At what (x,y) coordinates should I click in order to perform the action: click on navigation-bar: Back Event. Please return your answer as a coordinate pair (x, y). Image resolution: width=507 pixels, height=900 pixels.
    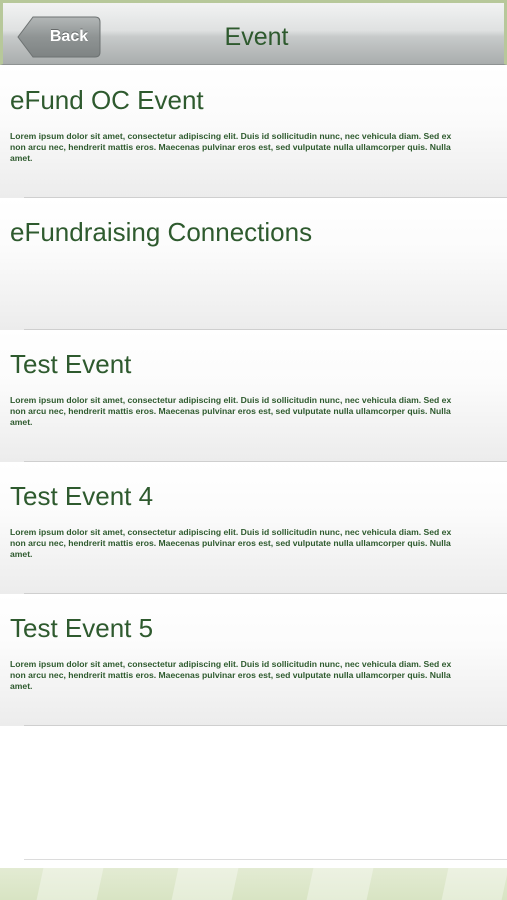
    Looking at the image, I should click on (253, 32).